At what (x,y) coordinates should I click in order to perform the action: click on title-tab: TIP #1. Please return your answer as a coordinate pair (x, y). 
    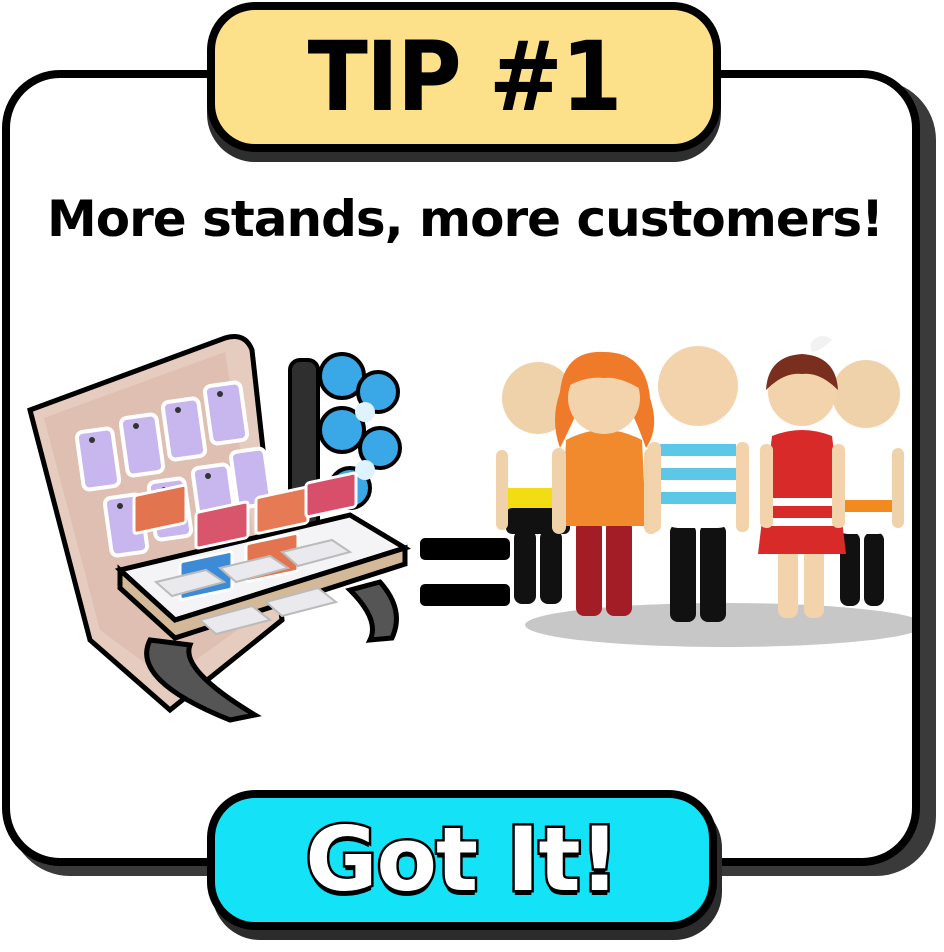
    Looking at the image, I should click on (464, 77).